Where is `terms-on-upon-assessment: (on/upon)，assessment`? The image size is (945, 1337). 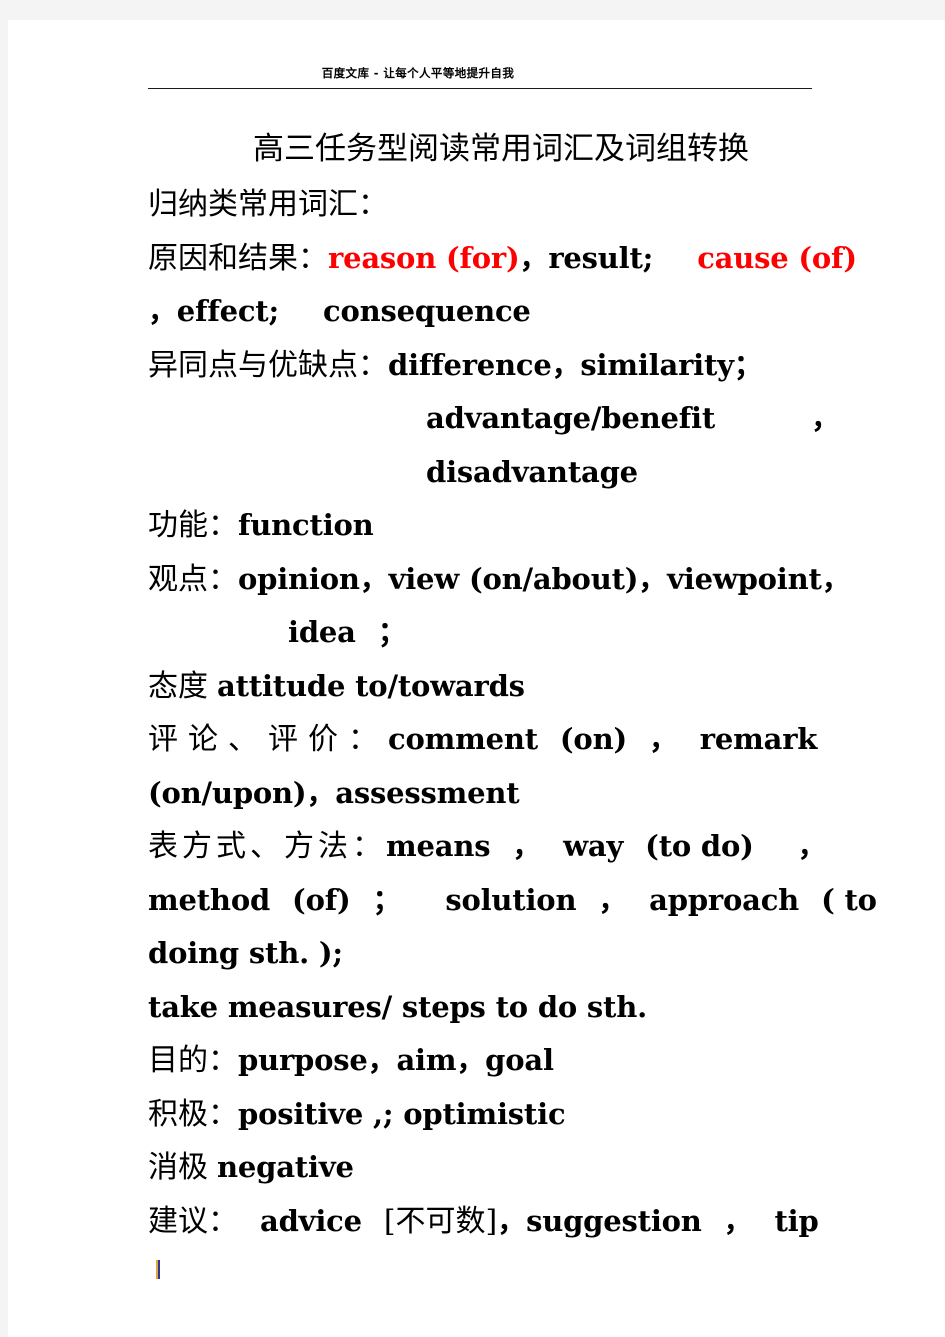 terms-on-upon-assessment: (on/upon)，assessment is located at coordinates (334, 792).